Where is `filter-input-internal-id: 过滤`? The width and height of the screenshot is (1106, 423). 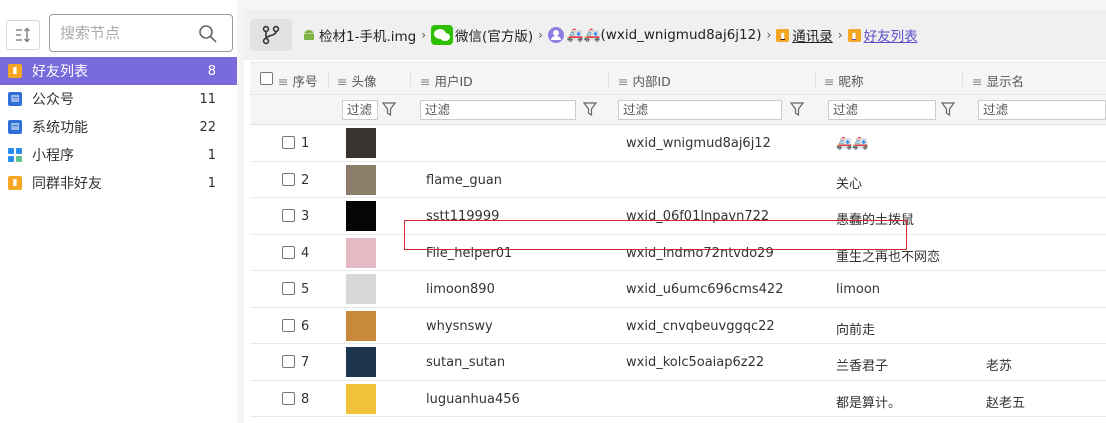 filter-input-internal-id: 过滤 is located at coordinates (700, 110).